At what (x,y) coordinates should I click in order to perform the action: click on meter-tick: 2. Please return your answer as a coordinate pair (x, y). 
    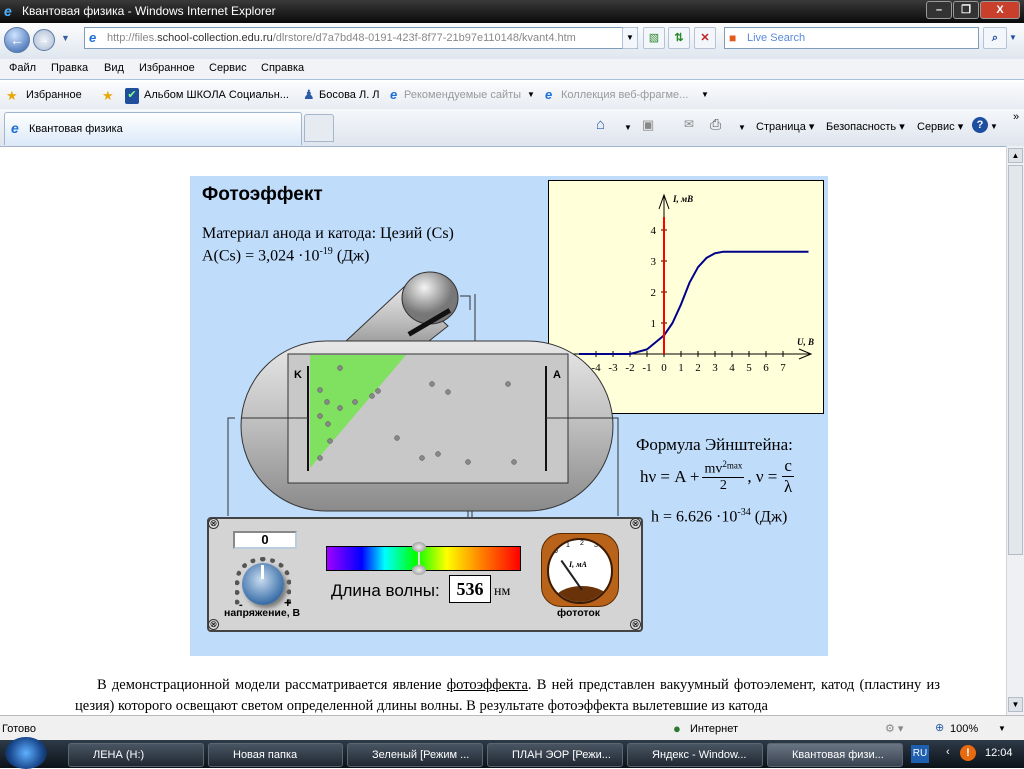
    Looking at the image, I should click on (582, 543).